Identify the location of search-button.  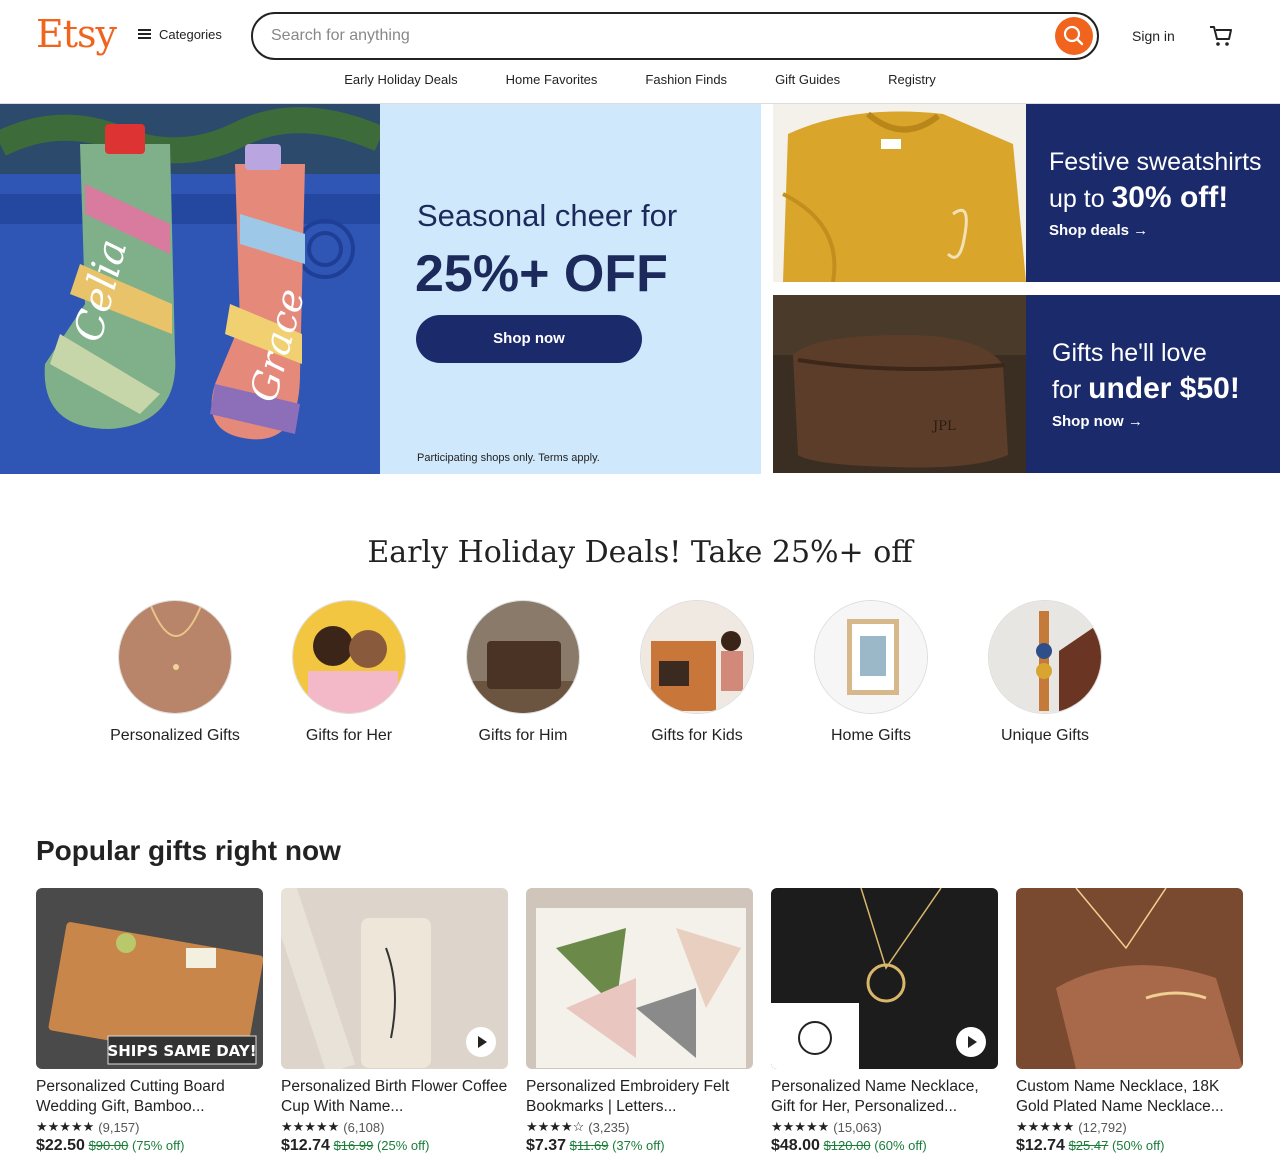
(1074, 36).